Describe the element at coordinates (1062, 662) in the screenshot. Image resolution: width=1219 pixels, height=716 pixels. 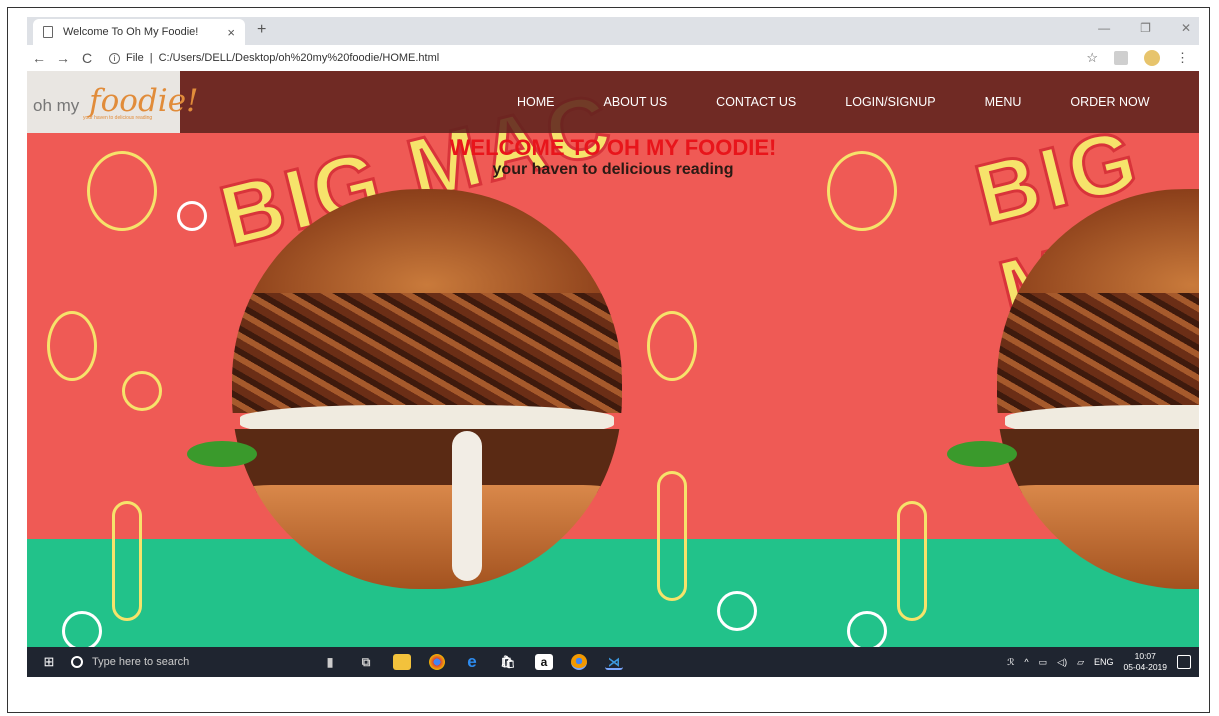
I see `volume-icon: ◁)` at that location.